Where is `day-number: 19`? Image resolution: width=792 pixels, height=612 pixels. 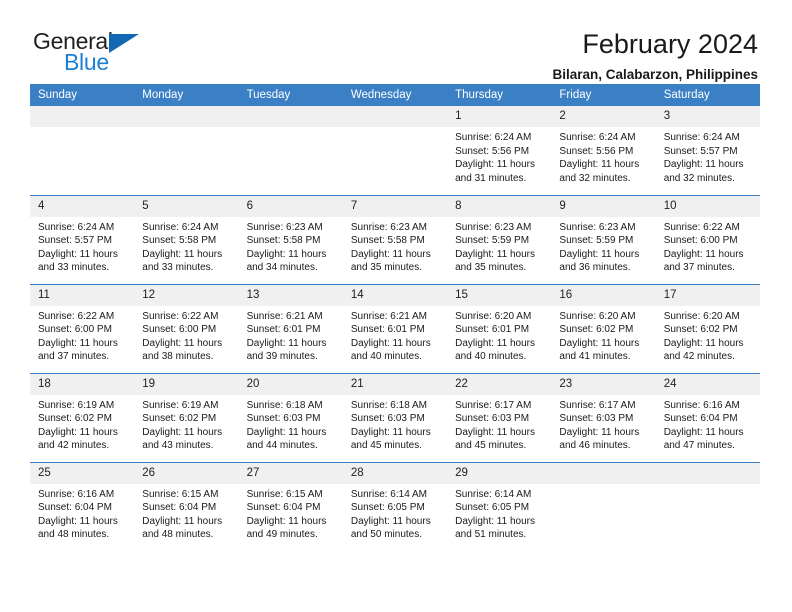 day-number: 19 is located at coordinates (186, 384).